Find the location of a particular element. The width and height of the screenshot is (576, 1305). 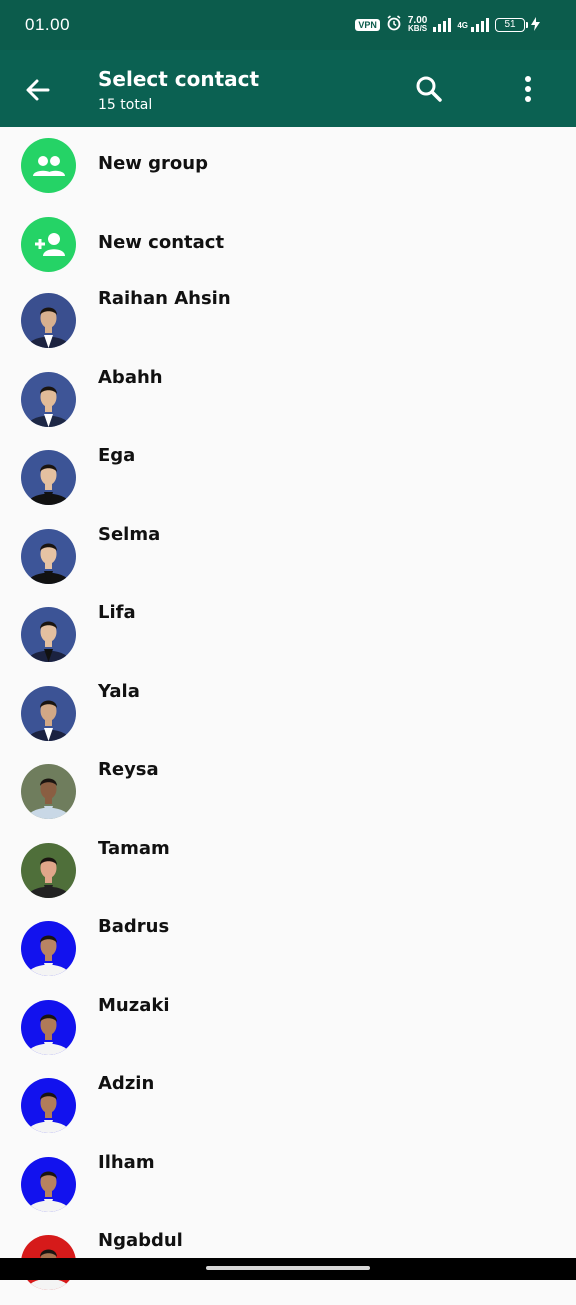

network-speed: 7.00 KB/S is located at coordinates (418, 24).